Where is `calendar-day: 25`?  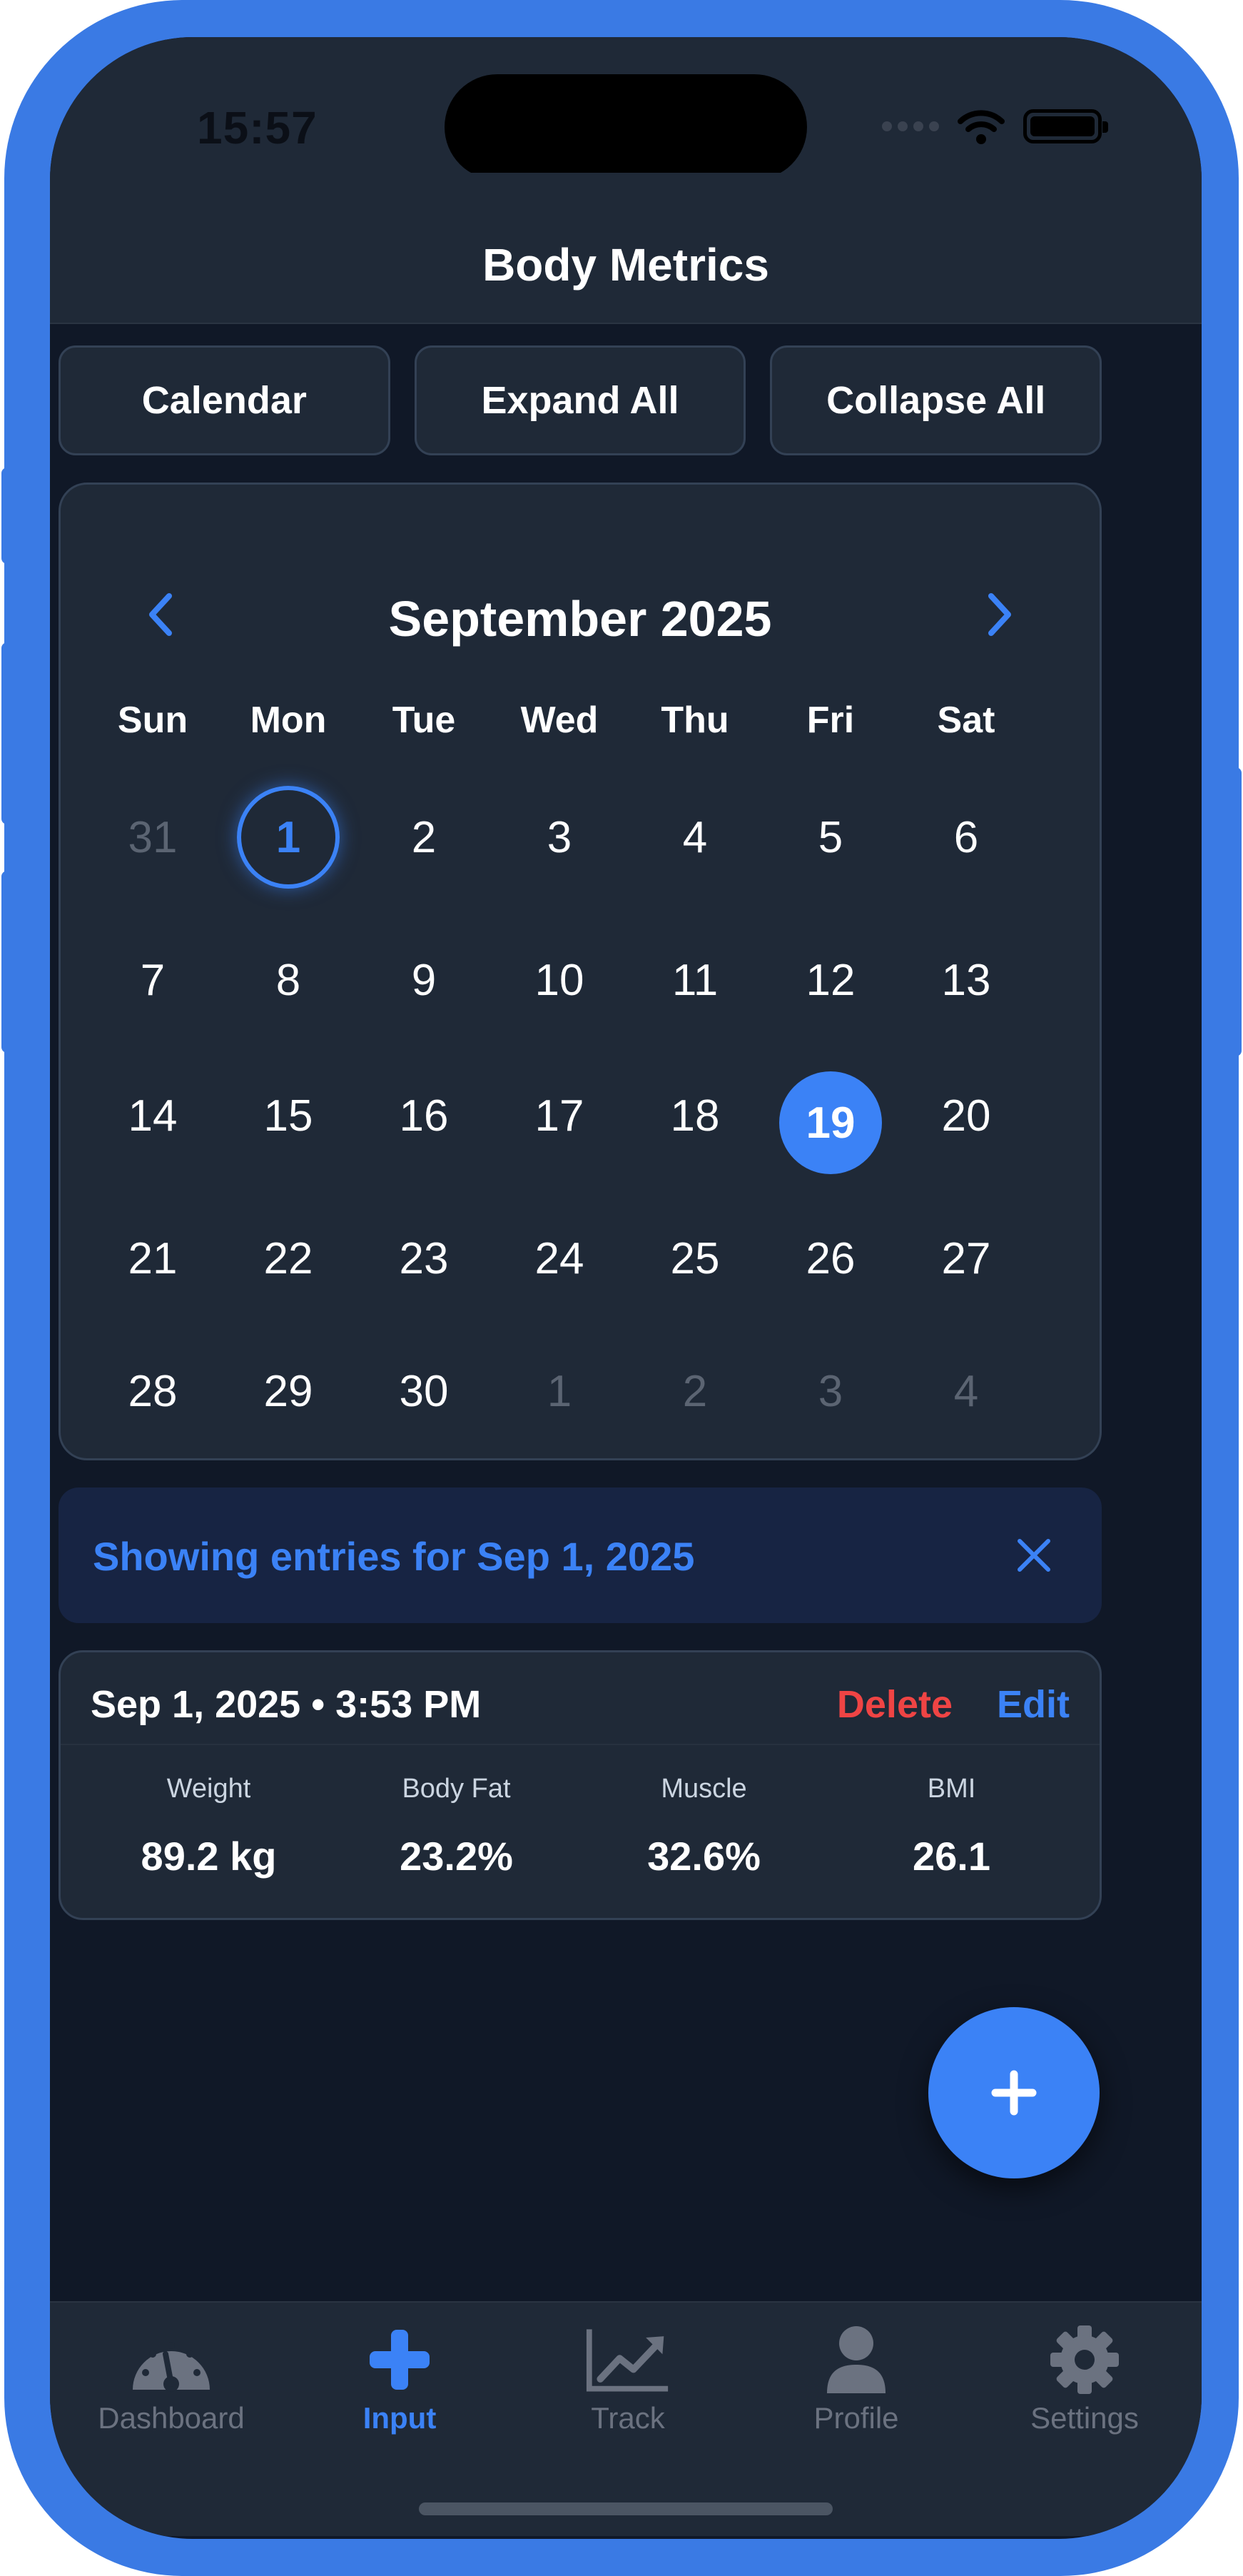
calendar-day: 25 is located at coordinates (695, 1279).